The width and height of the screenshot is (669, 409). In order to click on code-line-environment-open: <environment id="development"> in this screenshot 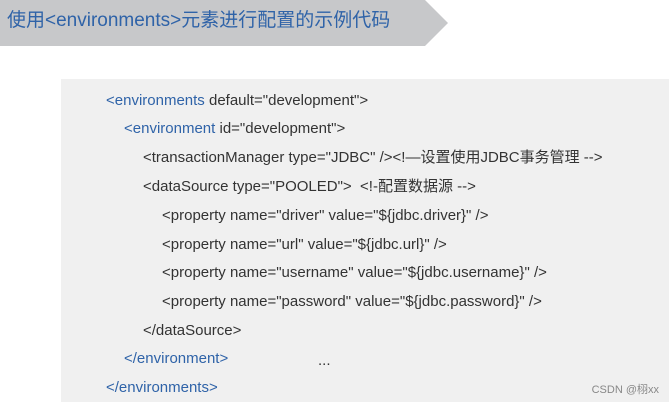, I will do `click(234, 129)`.